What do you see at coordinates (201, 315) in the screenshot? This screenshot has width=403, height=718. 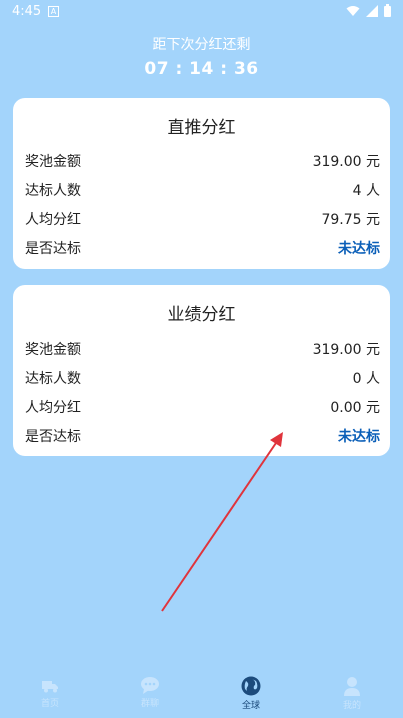 I see `card-title: 业绩分红` at bounding box center [201, 315].